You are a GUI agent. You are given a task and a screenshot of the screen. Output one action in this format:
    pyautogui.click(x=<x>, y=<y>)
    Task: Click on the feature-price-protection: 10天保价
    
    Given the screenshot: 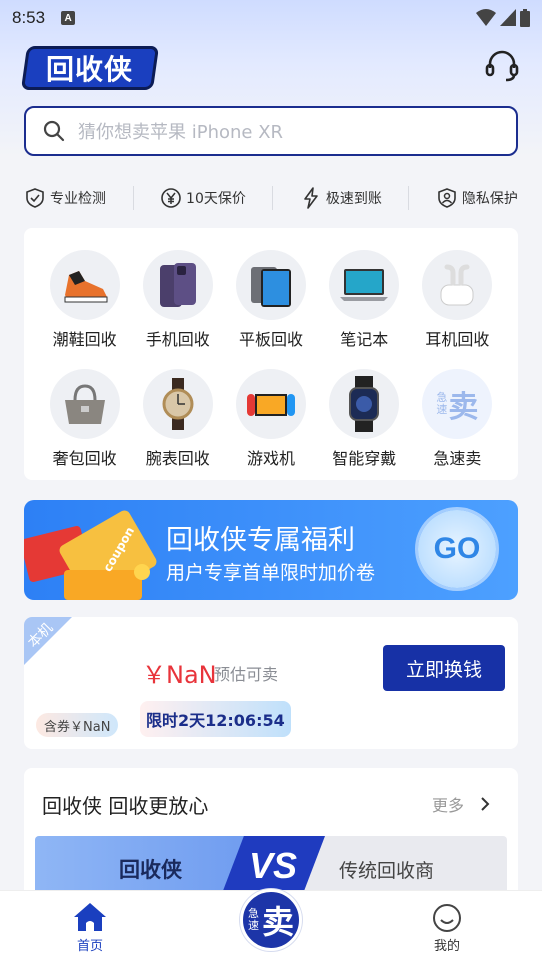 What is the action you would take?
    pyautogui.click(x=203, y=198)
    